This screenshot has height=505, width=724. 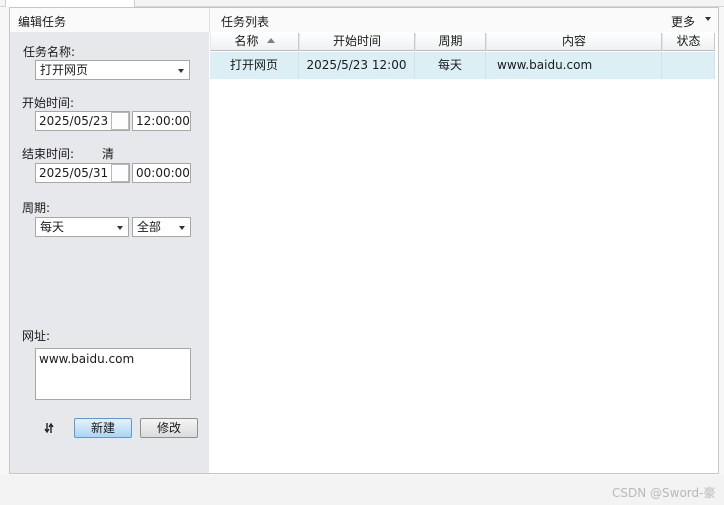 What do you see at coordinates (36, 336) in the screenshot?
I see `url-label: 网址:` at bounding box center [36, 336].